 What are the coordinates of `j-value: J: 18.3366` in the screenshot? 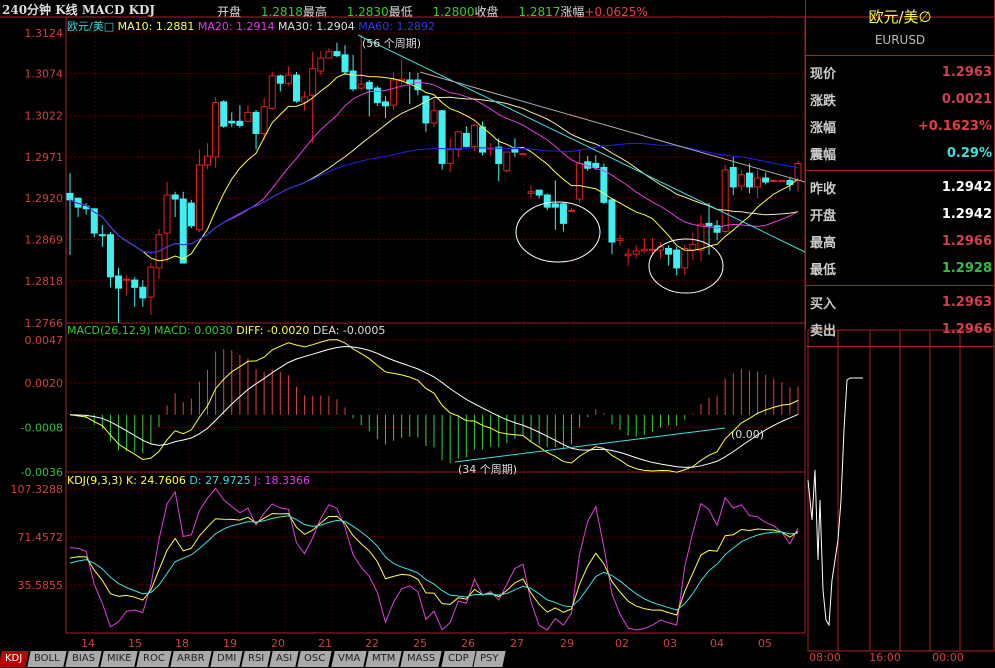 It's located at (282, 480).